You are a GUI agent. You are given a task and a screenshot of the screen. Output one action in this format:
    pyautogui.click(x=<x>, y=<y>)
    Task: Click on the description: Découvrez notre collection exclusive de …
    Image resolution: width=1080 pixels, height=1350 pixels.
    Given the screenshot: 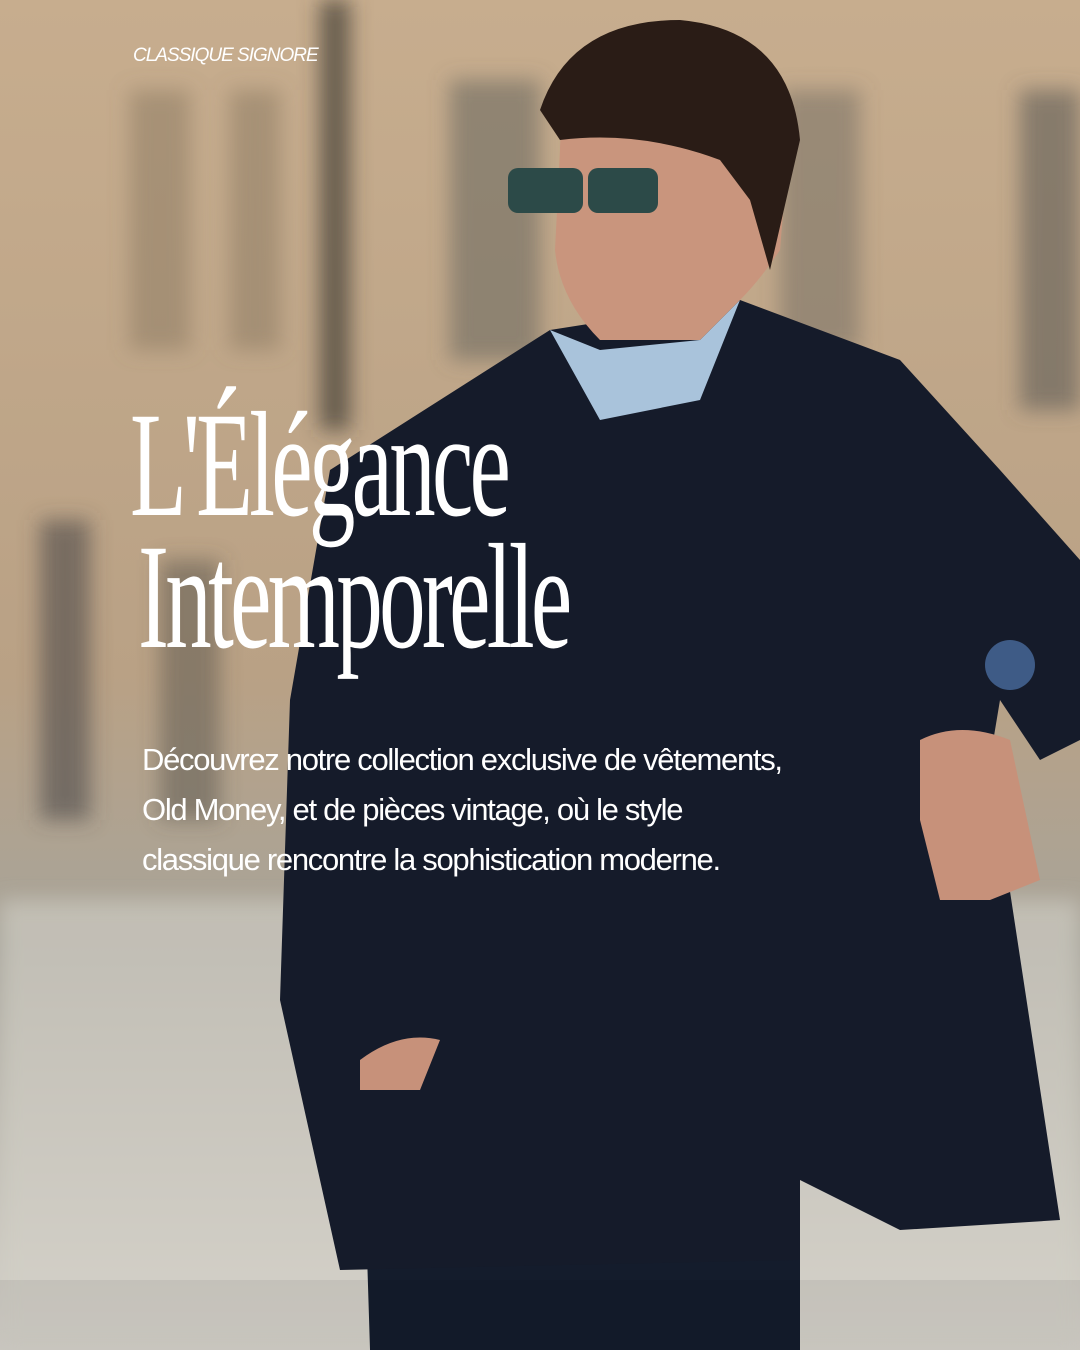 What is the action you would take?
    pyautogui.click(x=592, y=810)
    